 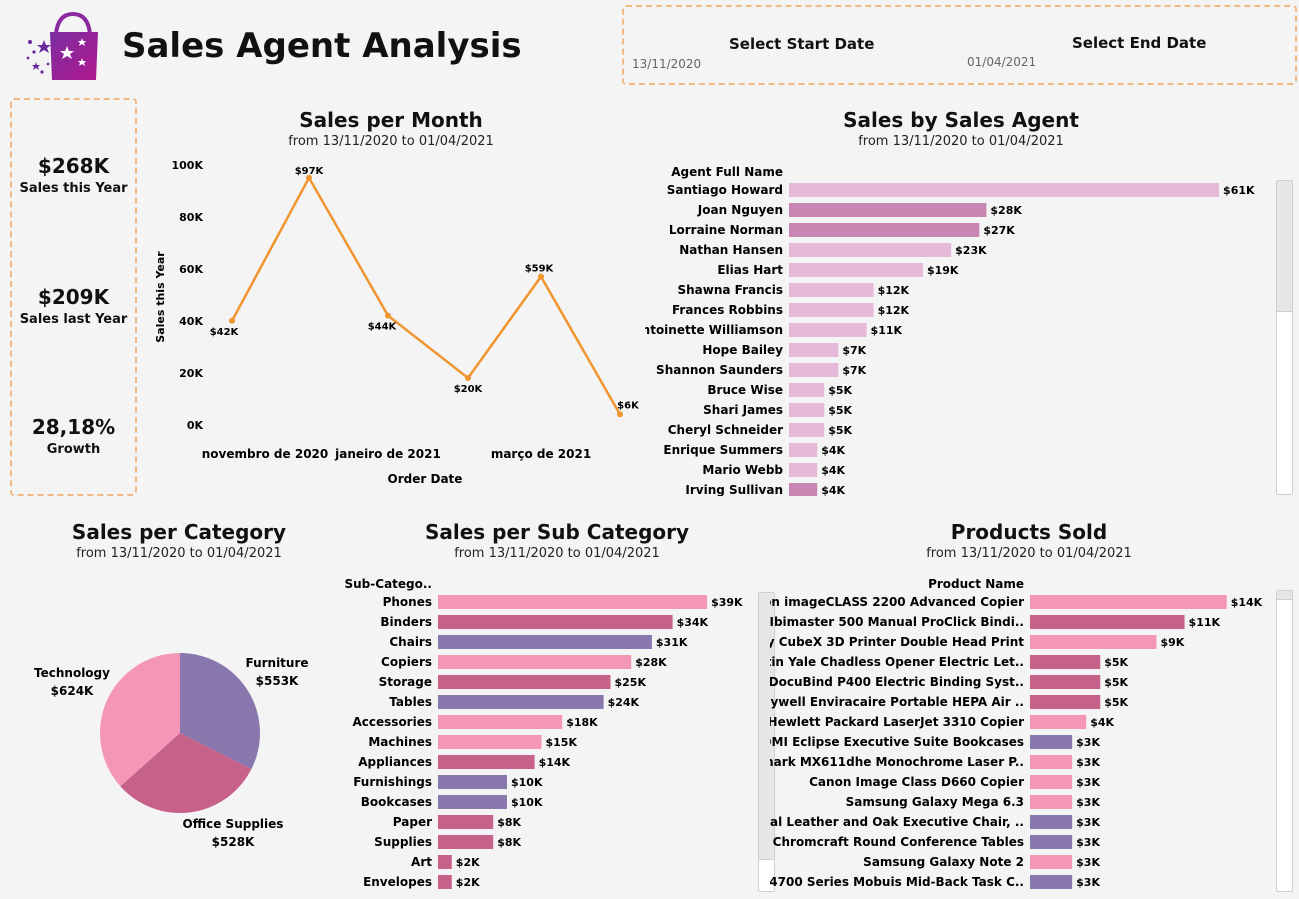 What do you see at coordinates (740, 210) in the screenshot?
I see `bar-category-label: Joan Nguyen` at bounding box center [740, 210].